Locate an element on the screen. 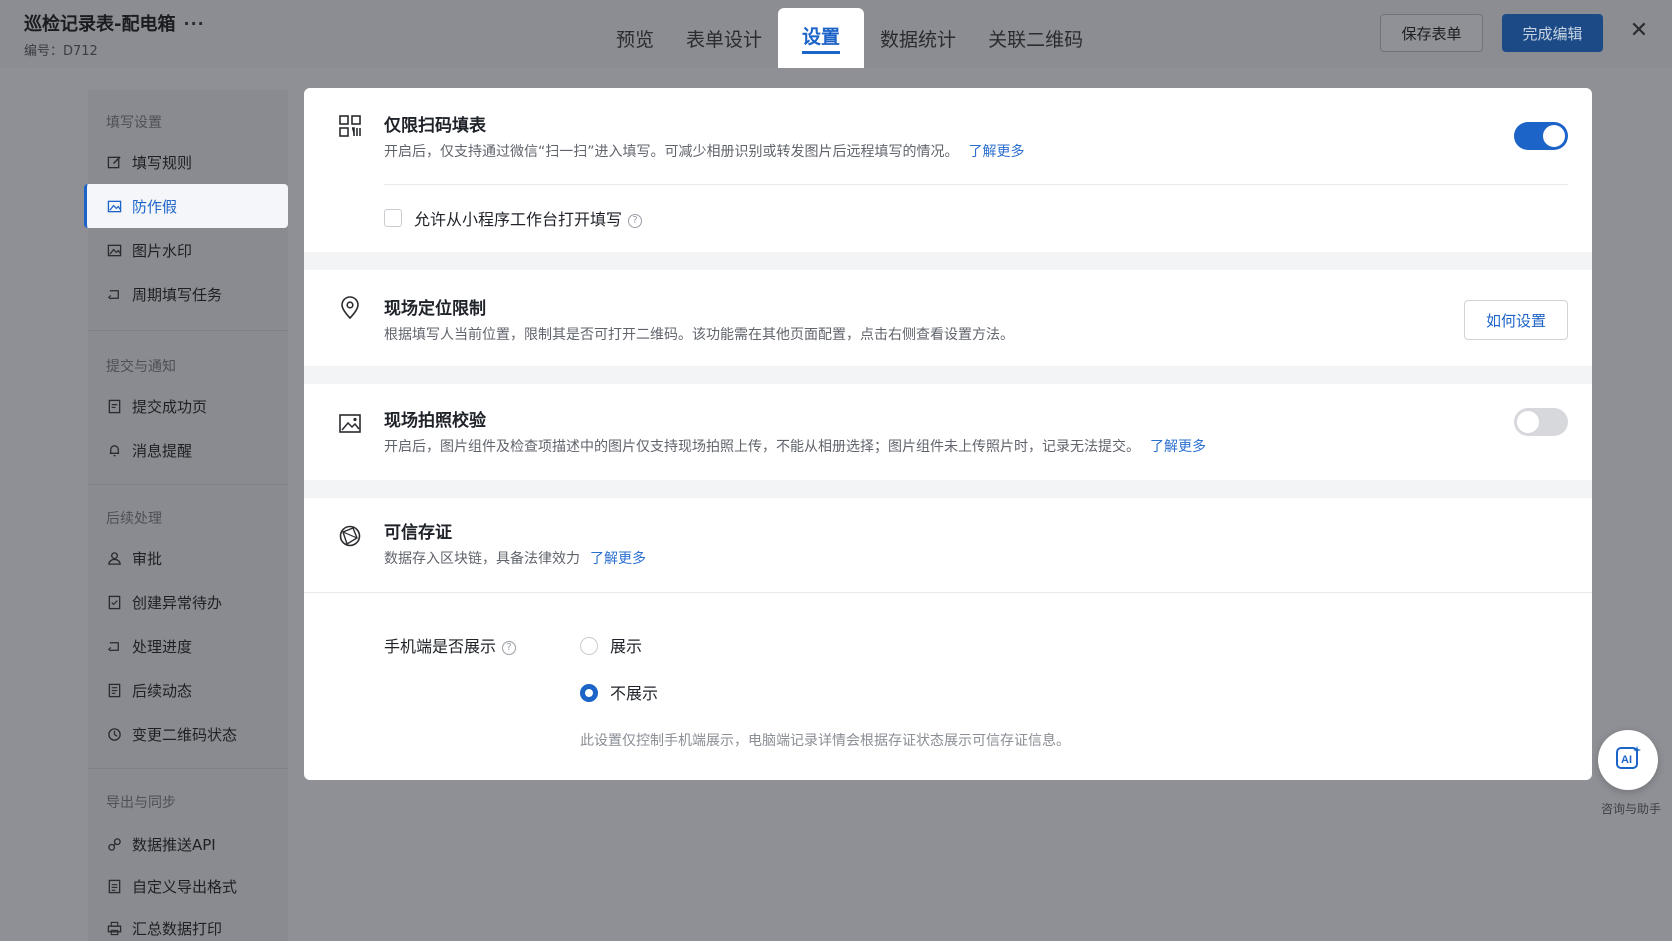 The image size is (1672, 941). mobile-display-label-text: 手机端是否展示 is located at coordinates (440, 646).